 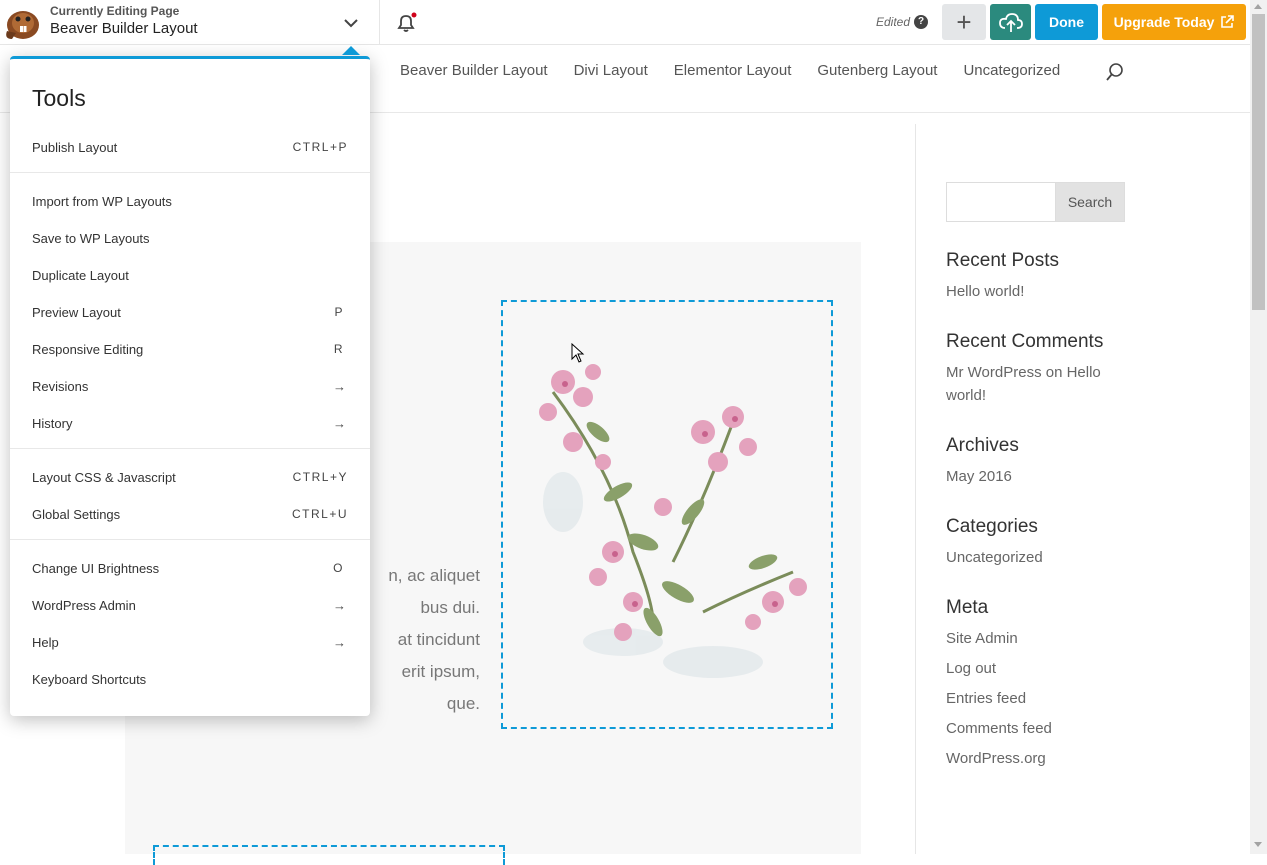 What do you see at coordinates (52, 423) in the screenshot?
I see `tool-label: History` at bounding box center [52, 423].